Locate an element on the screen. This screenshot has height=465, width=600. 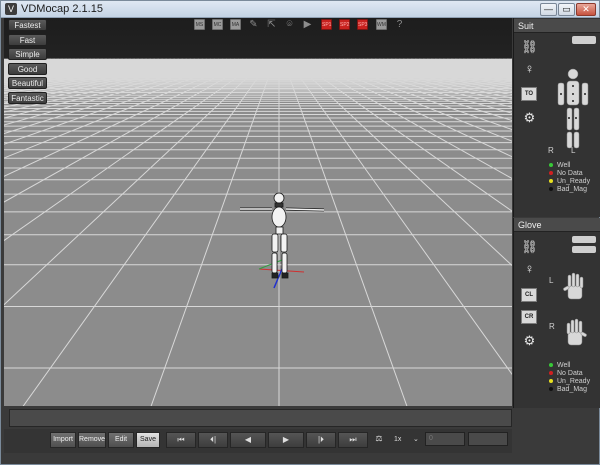
window-title: VDMocap 2.1.15 is located at coordinates (62, 9).